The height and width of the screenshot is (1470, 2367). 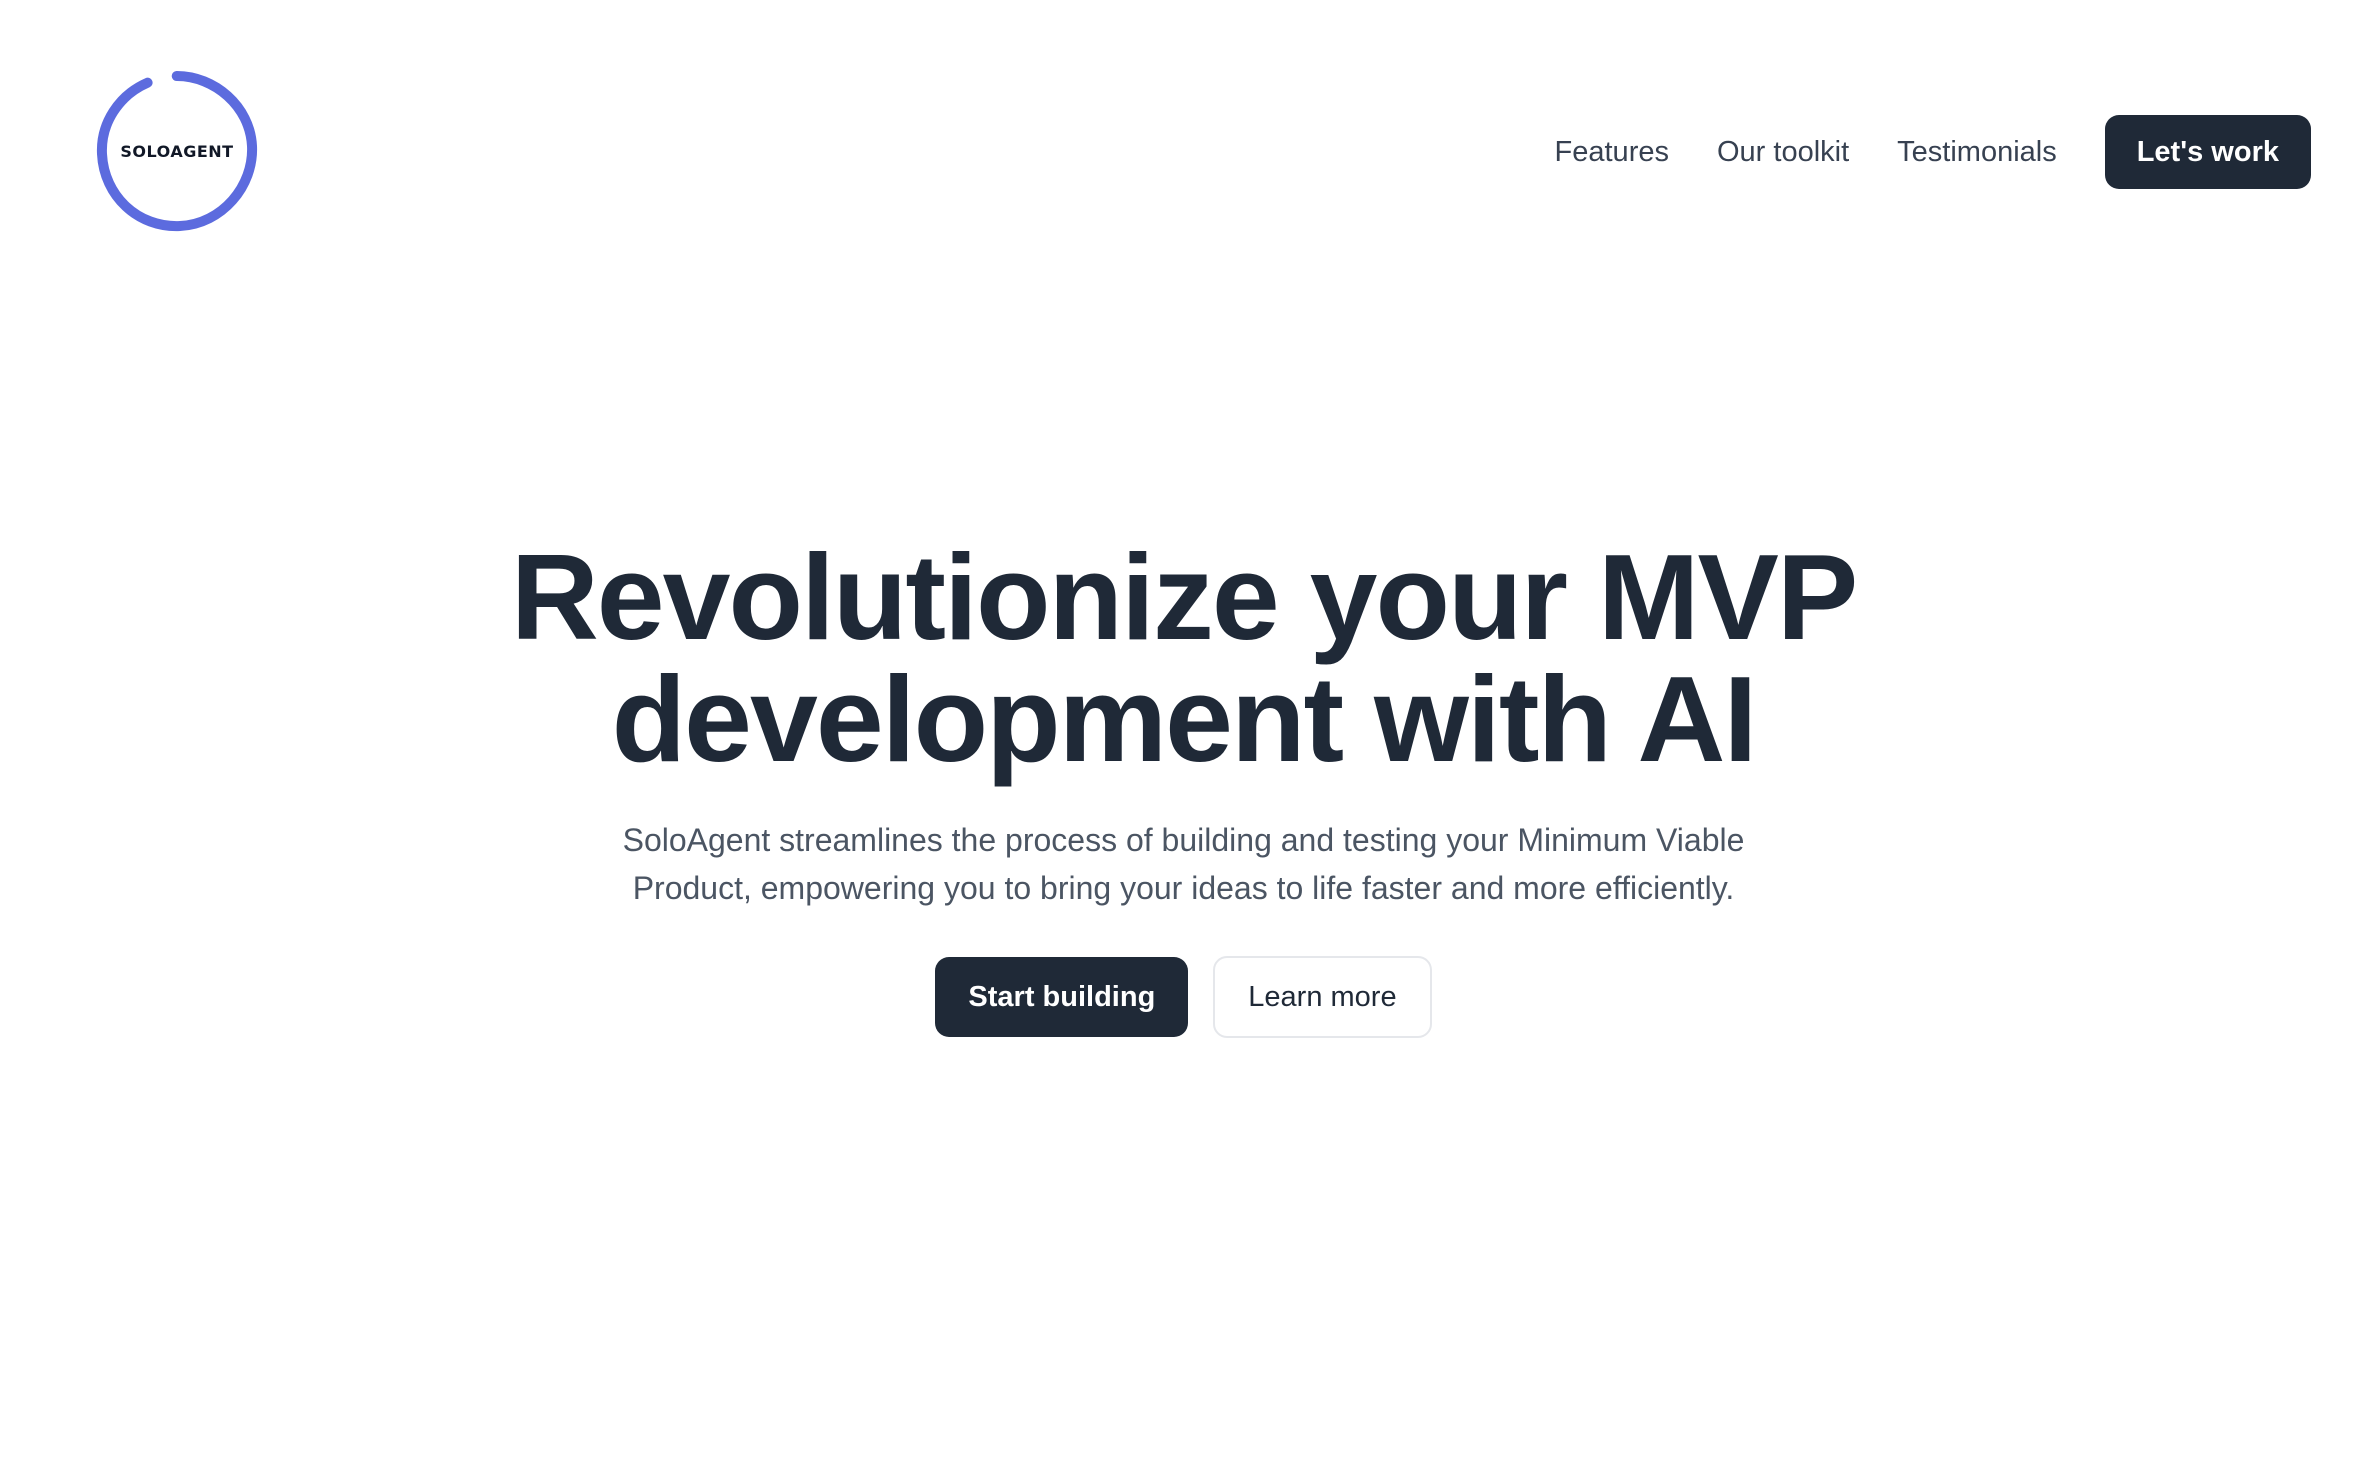 What do you see at coordinates (1783, 152) in the screenshot?
I see `nav-link-toolkit: Our toolkit` at bounding box center [1783, 152].